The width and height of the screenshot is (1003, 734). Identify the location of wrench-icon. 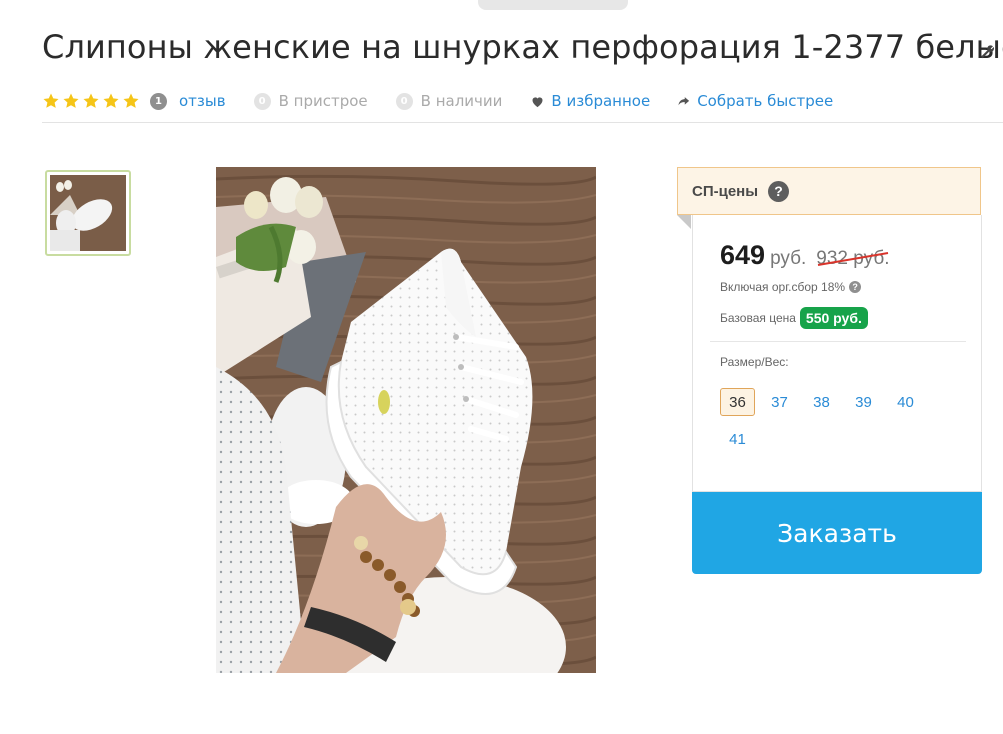
(987, 53).